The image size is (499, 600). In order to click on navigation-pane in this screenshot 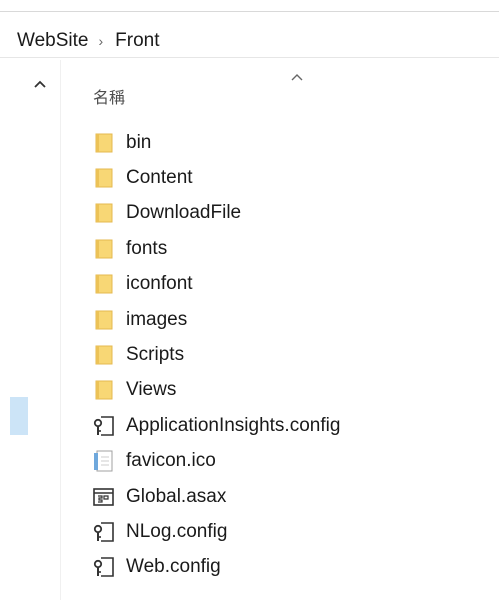, I will do `click(30, 330)`.